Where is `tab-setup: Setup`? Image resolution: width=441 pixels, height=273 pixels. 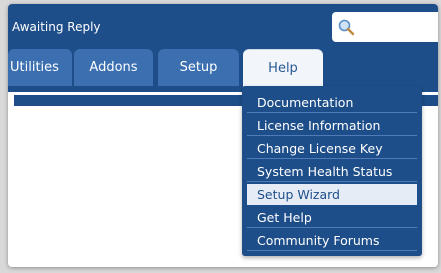 tab-setup: Setup is located at coordinates (198, 67).